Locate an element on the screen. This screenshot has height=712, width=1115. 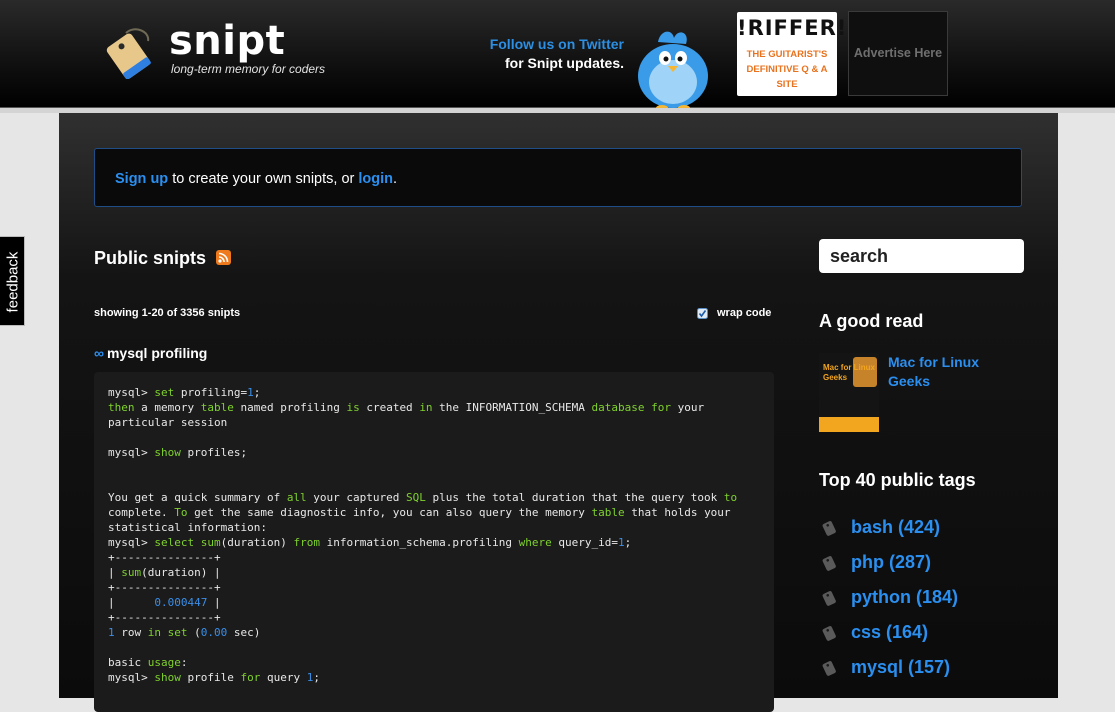
code-keyword: select is located at coordinates (174, 542).